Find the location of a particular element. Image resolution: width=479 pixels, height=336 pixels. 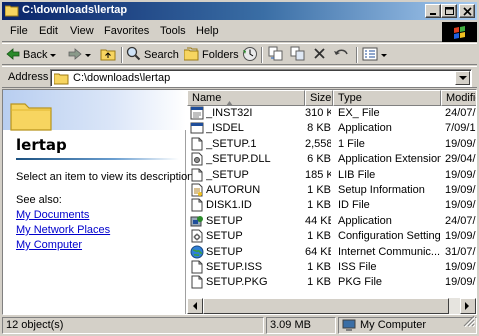

undo-button is located at coordinates (341, 55).